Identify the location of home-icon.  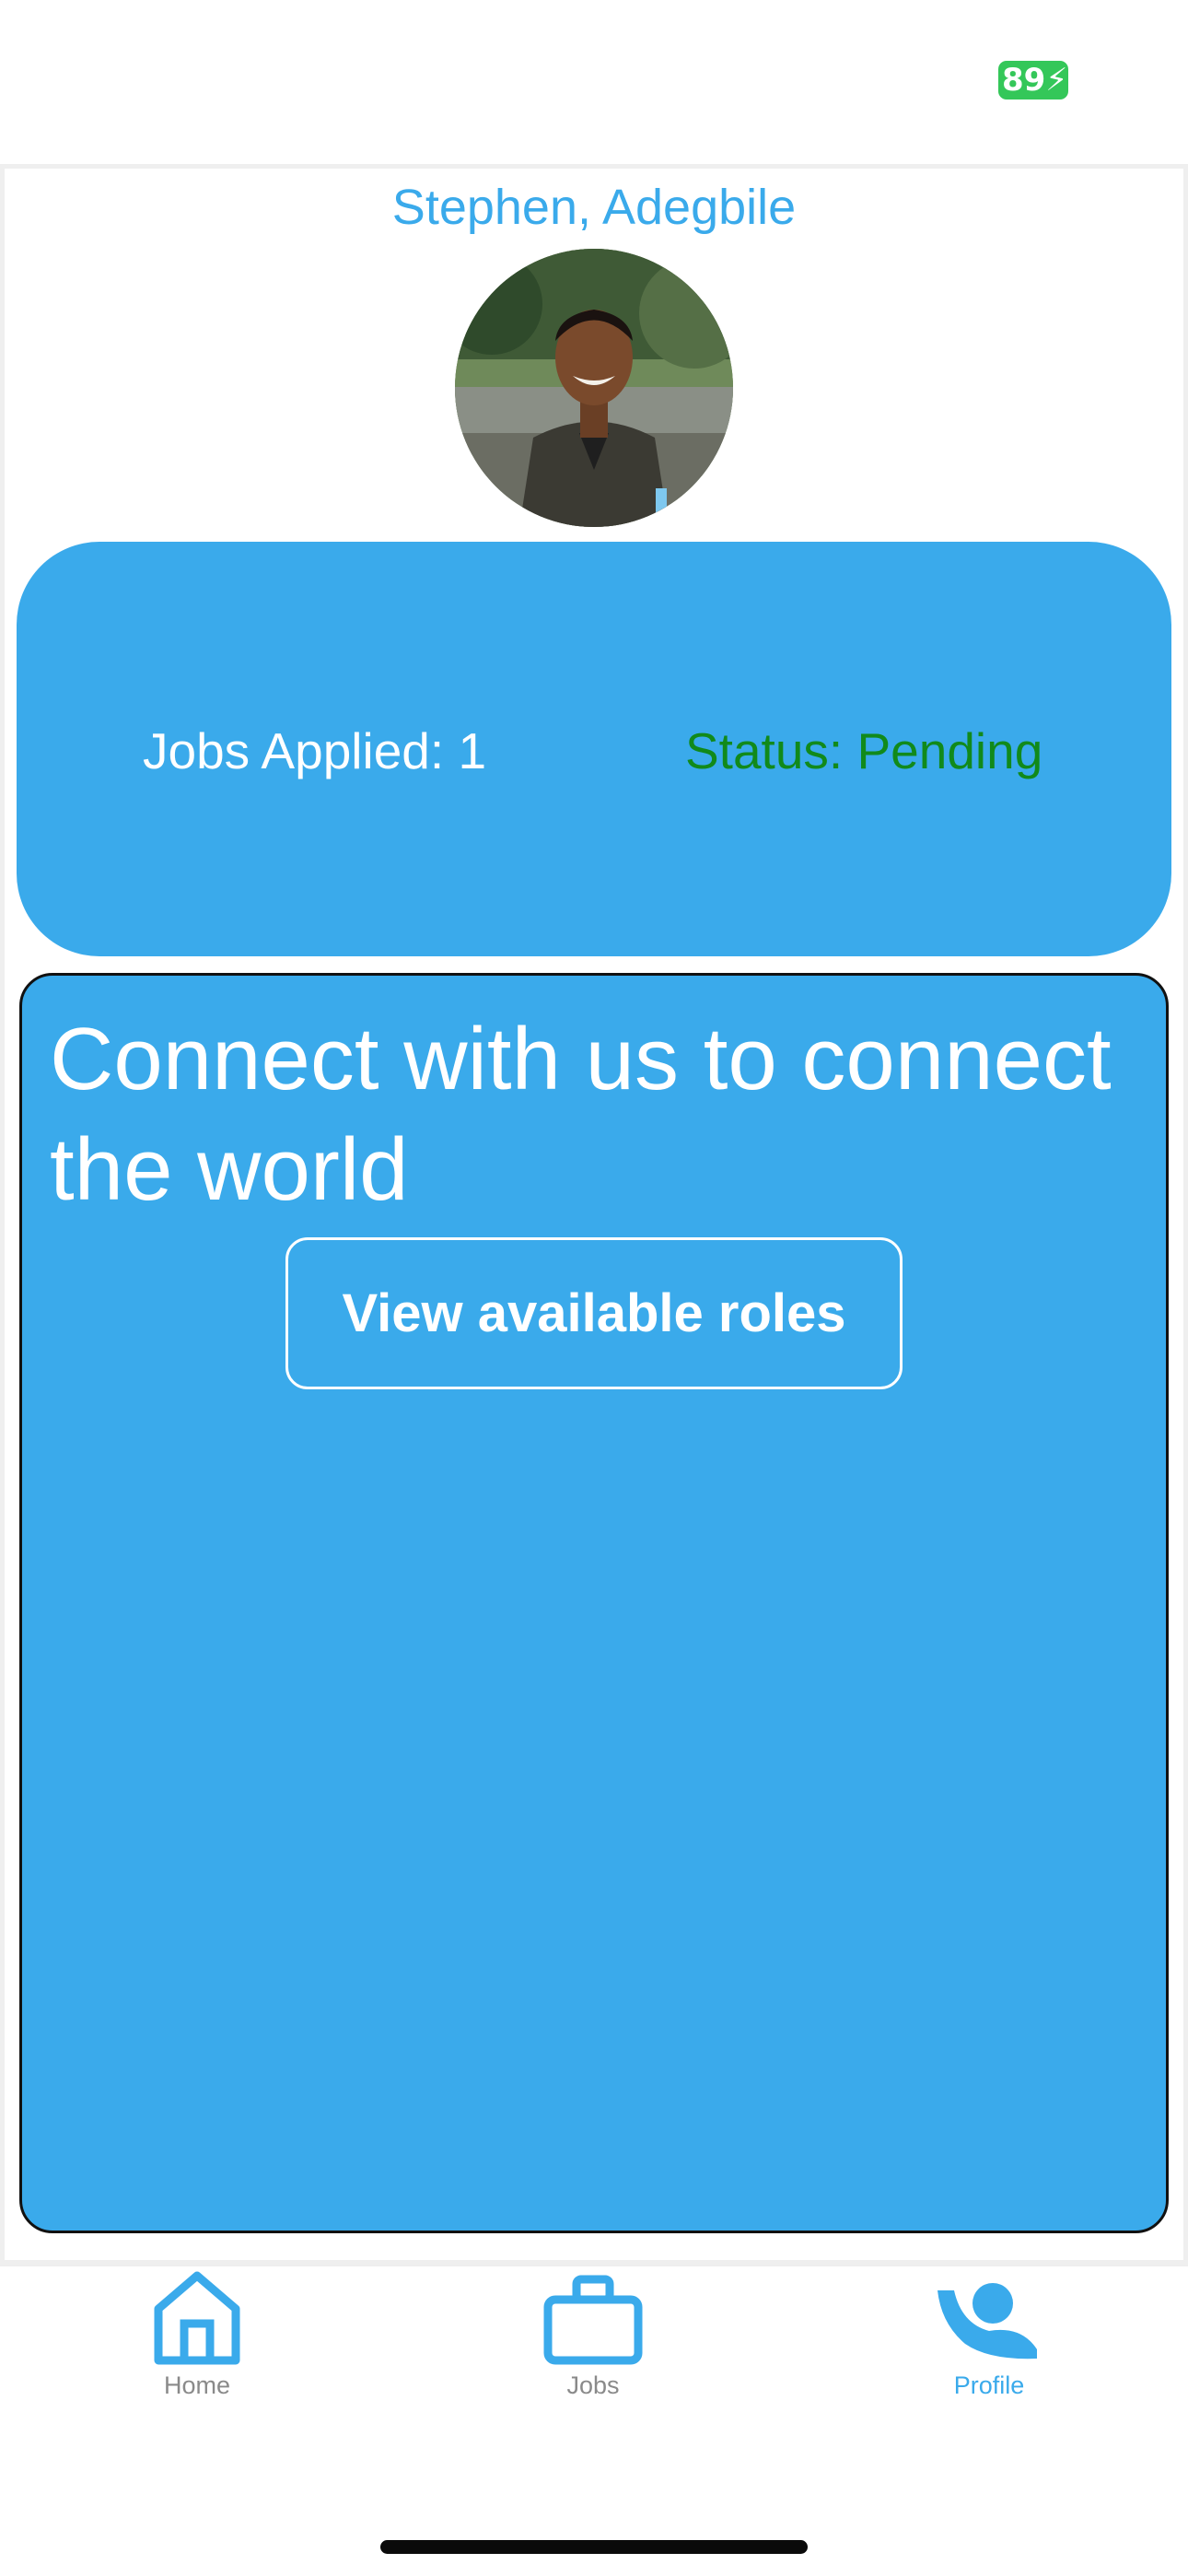
(197, 2318).